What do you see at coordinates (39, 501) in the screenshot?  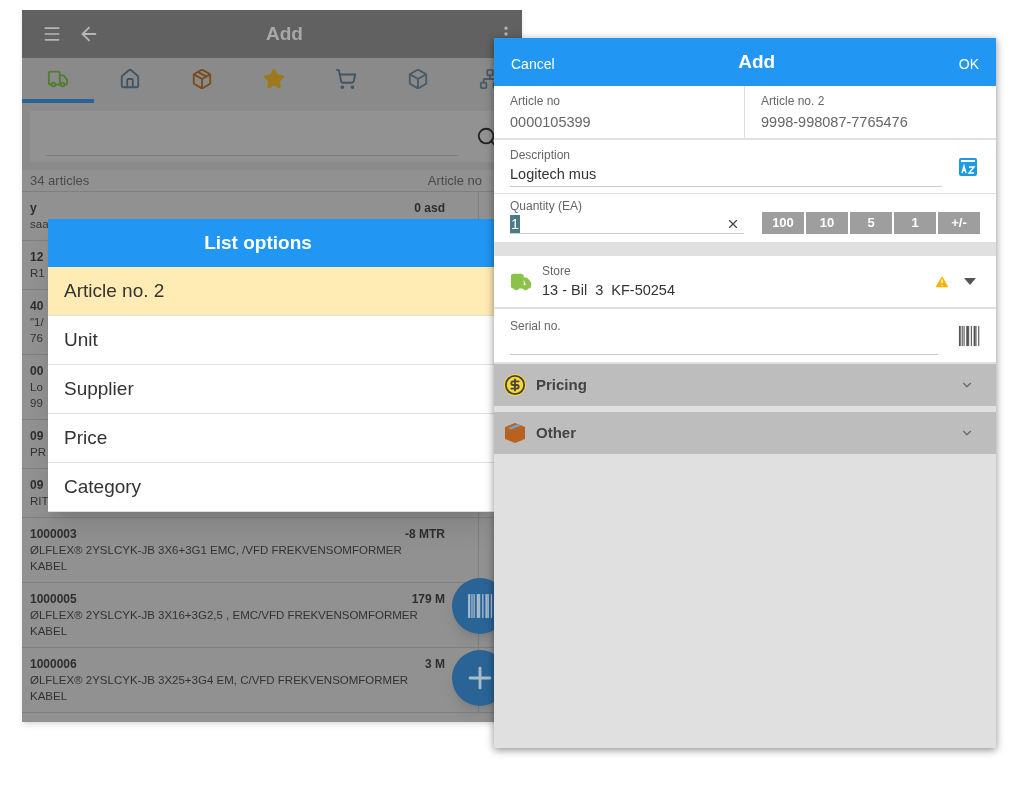 I see `article-description: RIT` at bounding box center [39, 501].